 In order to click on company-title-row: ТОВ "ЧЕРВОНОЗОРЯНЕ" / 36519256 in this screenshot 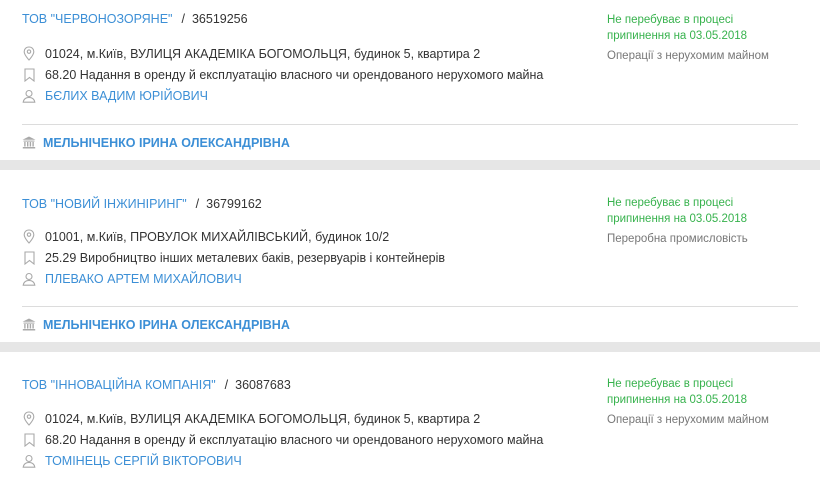, I will do `click(135, 19)`.